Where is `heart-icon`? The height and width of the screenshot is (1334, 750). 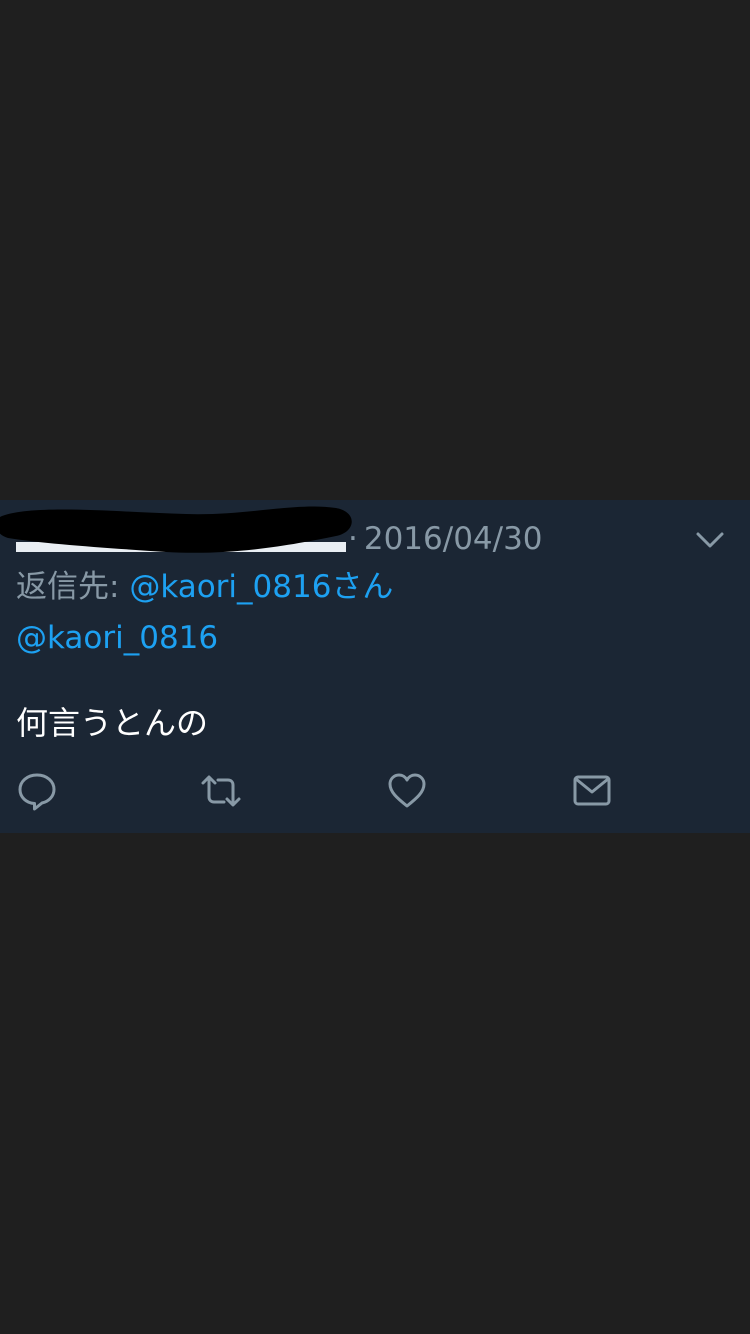 heart-icon is located at coordinates (407, 791).